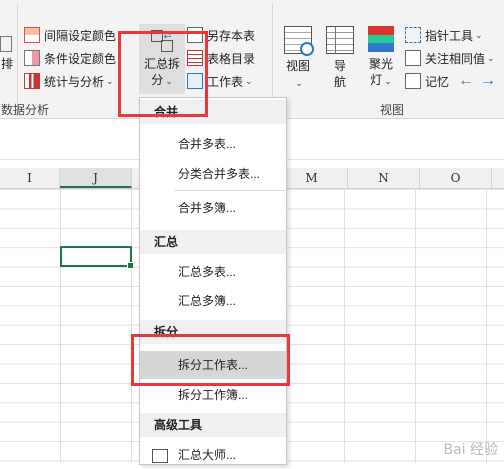  Describe the element at coordinates (195, 81) in the screenshot. I see `worksheet-icon` at that location.